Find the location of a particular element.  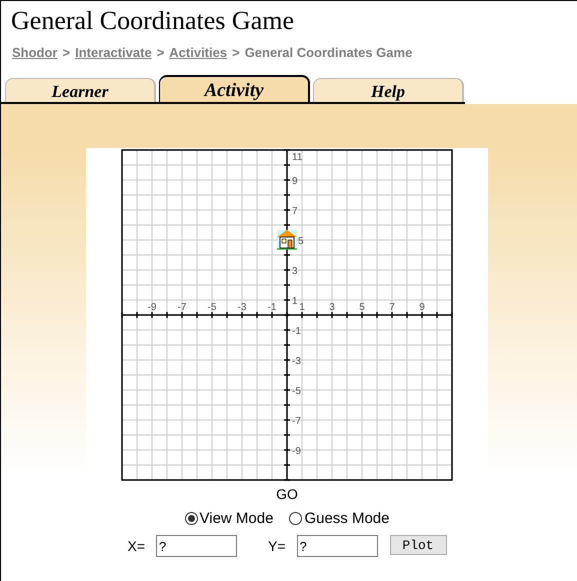

coordinate-label: X= is located at coordinates (136, 546).